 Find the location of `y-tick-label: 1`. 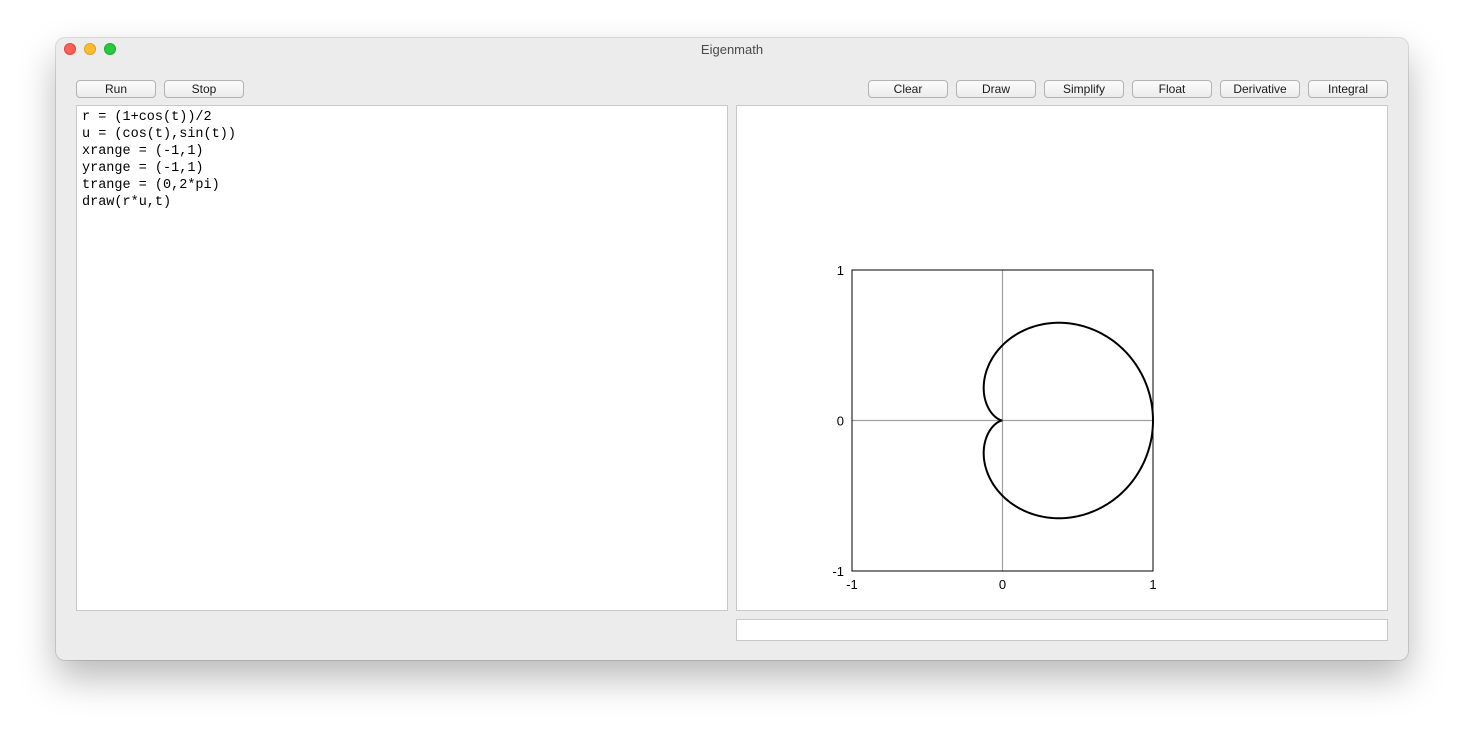

y-tick-label: 1 is located at coordinates (840, 270).